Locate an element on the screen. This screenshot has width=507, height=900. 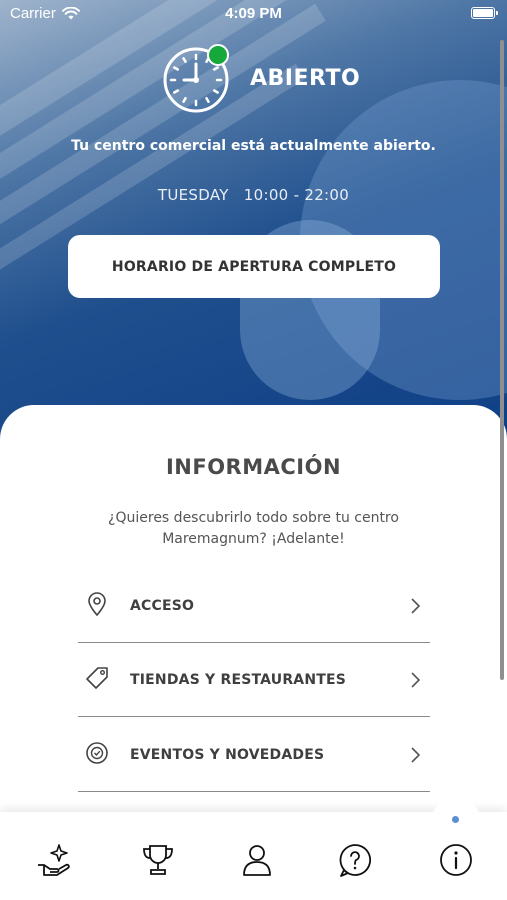
scroll-indicator is located at coordinates (502, 360).